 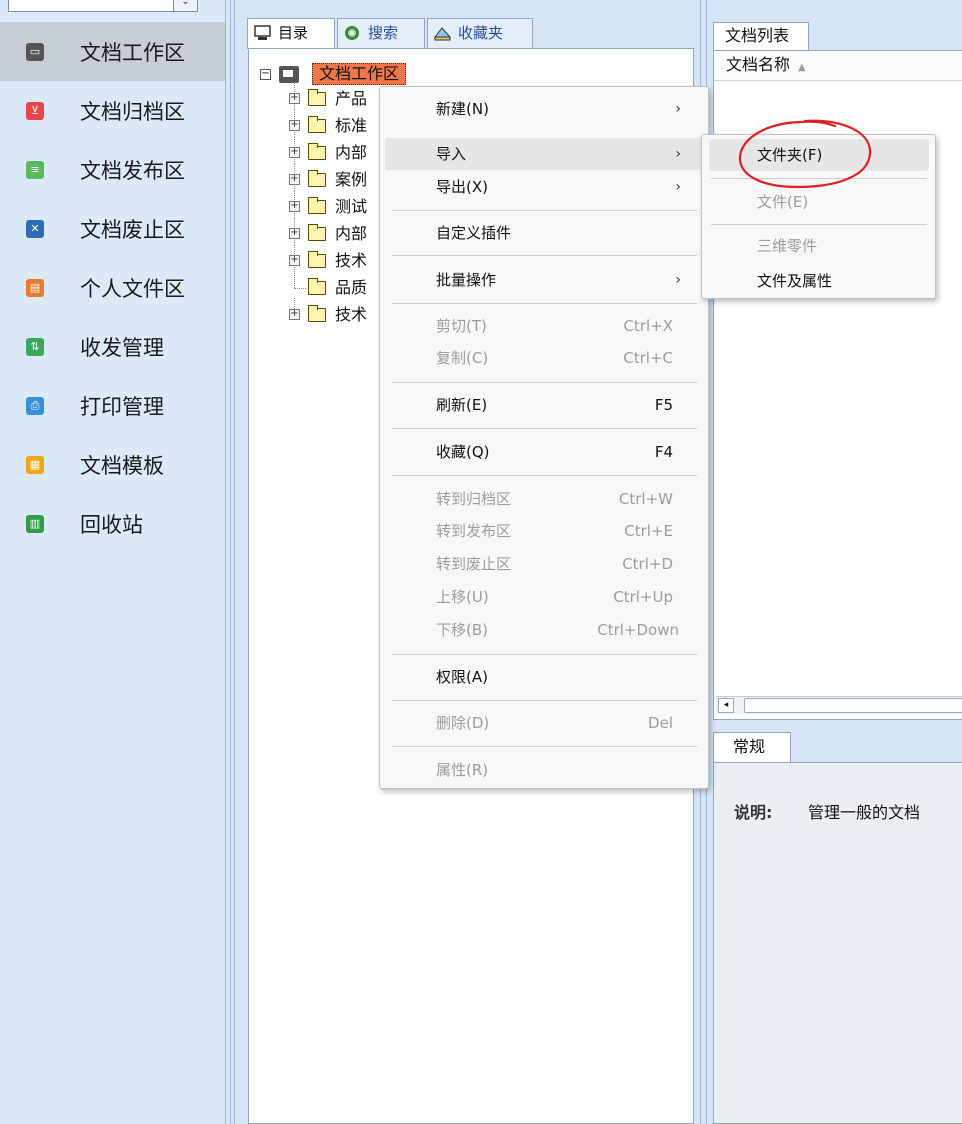 I want to click on tab-label: 搜索, so click(x=383, y=33).